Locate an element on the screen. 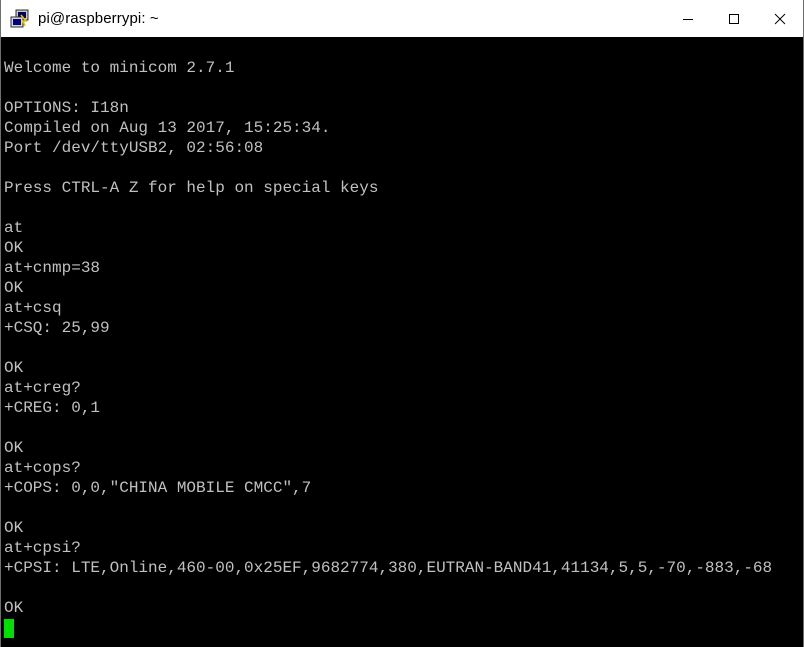  minimize-icon is located at coordinates (688, 19).